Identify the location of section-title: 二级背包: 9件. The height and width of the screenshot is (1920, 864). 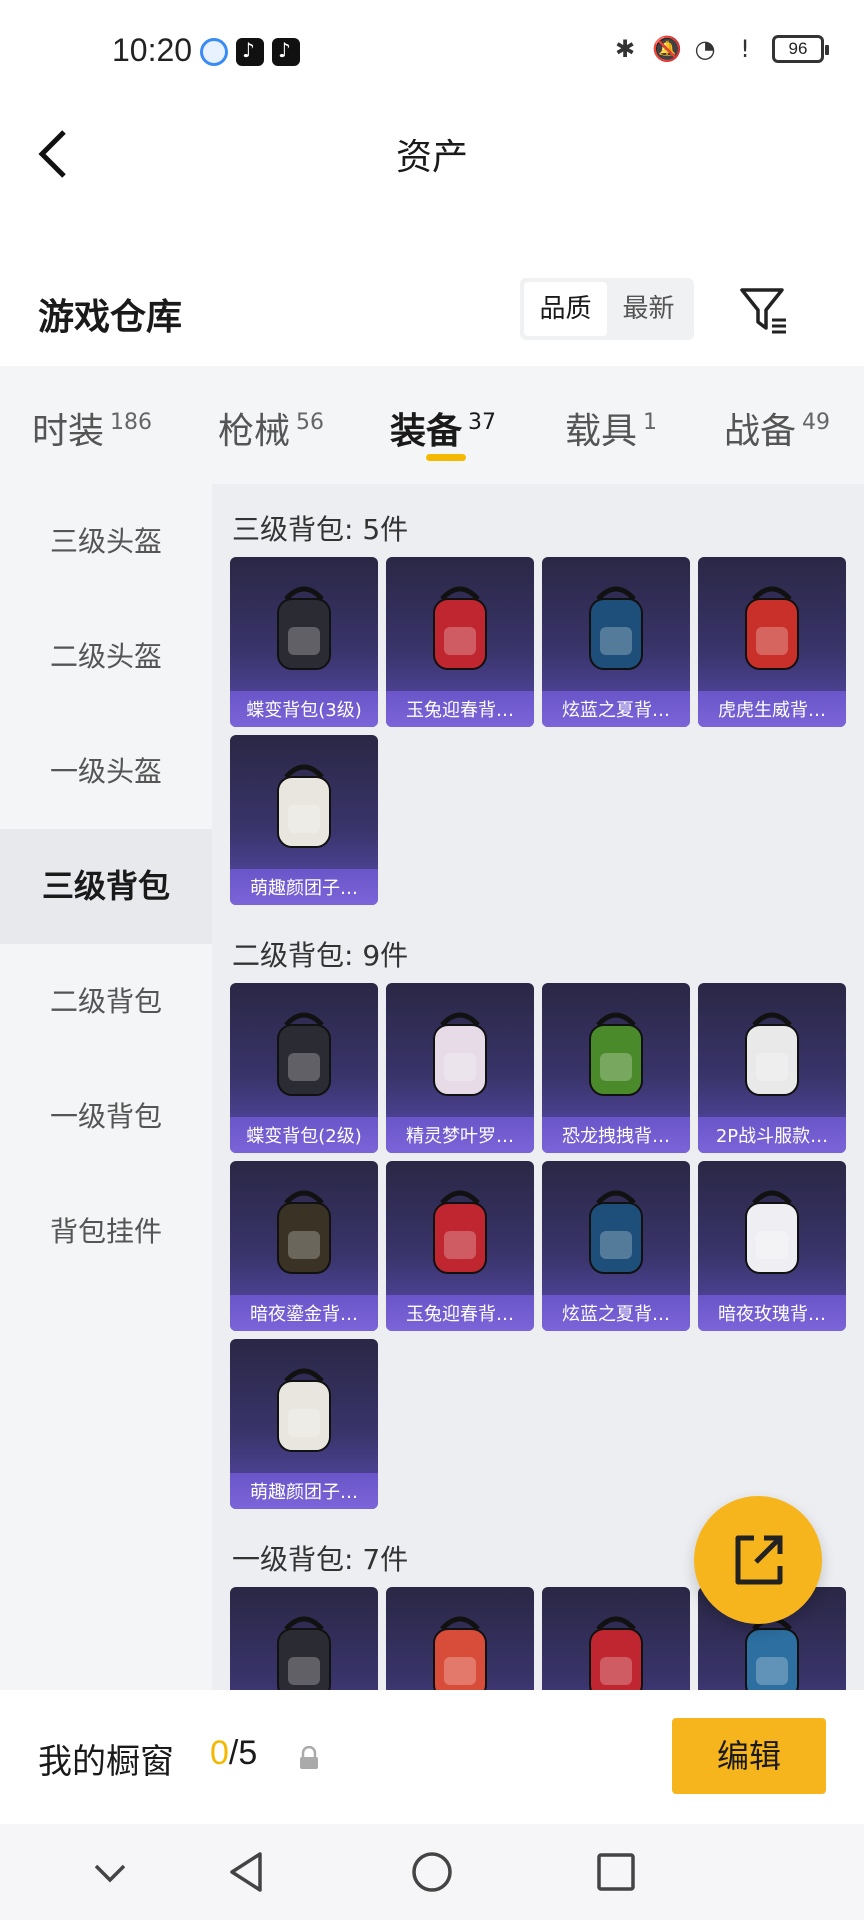
(320, 955).